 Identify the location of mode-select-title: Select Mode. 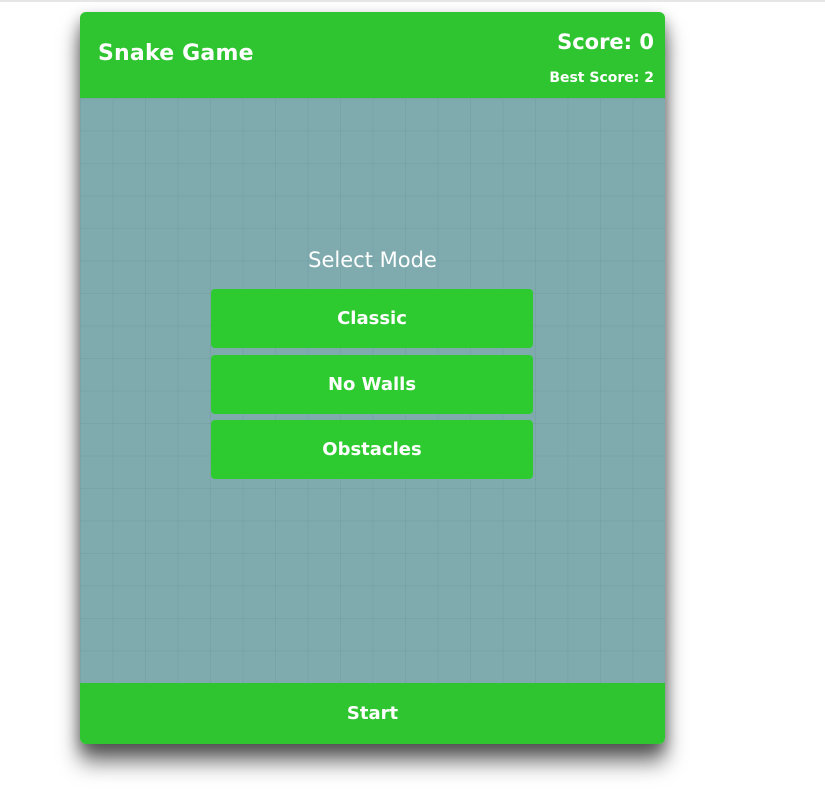
(372, 260).